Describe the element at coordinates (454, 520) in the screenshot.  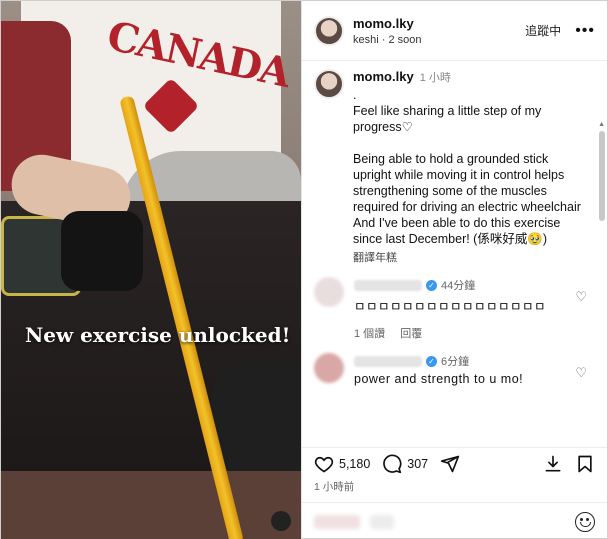
I see `add-comment-bar` at that location.